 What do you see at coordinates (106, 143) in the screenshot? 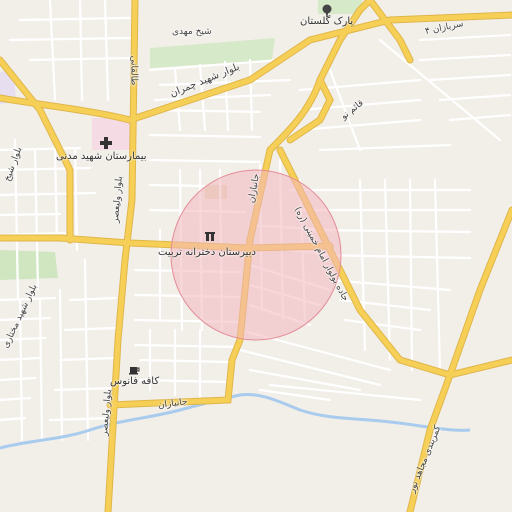
I see `hospital-cross-icon` at bounding box center [106, 143].